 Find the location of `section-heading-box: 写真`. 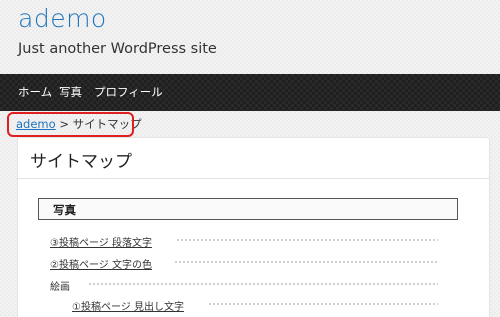

section-heading-box: 写真 is located at coordinates (248, 209).